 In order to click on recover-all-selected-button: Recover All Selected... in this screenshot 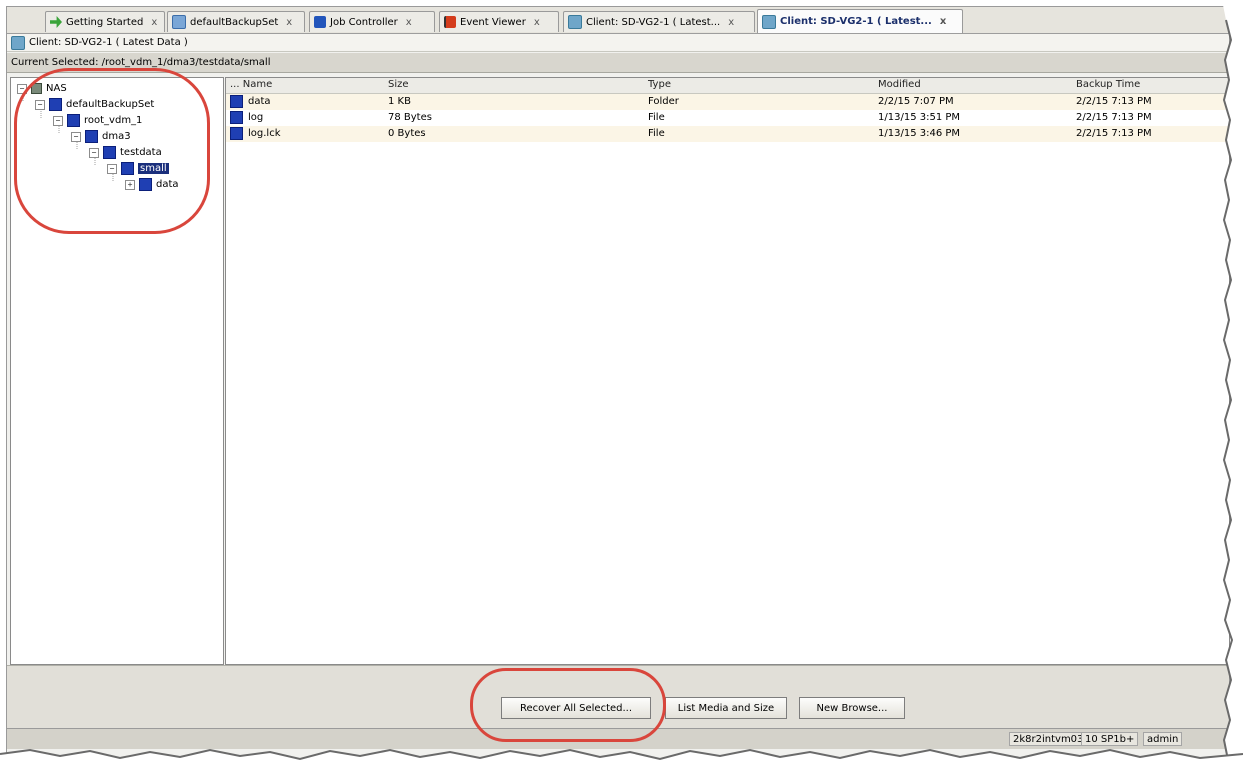, I will do `click(576, 708)`.